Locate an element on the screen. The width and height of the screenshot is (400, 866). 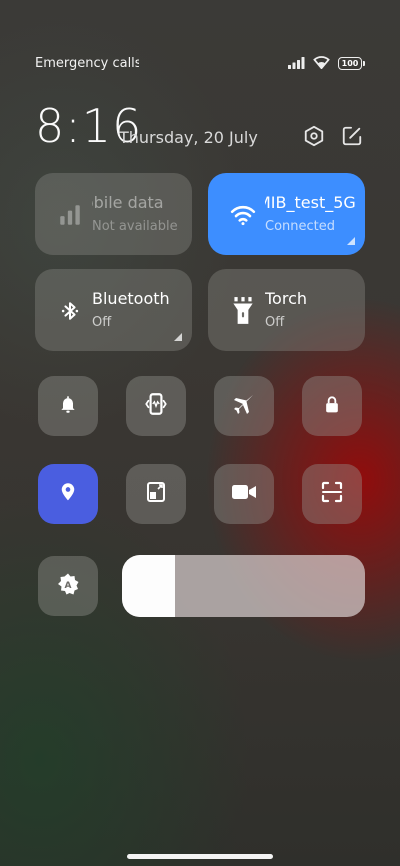
location-toggle is located at coordinates (68, 494).